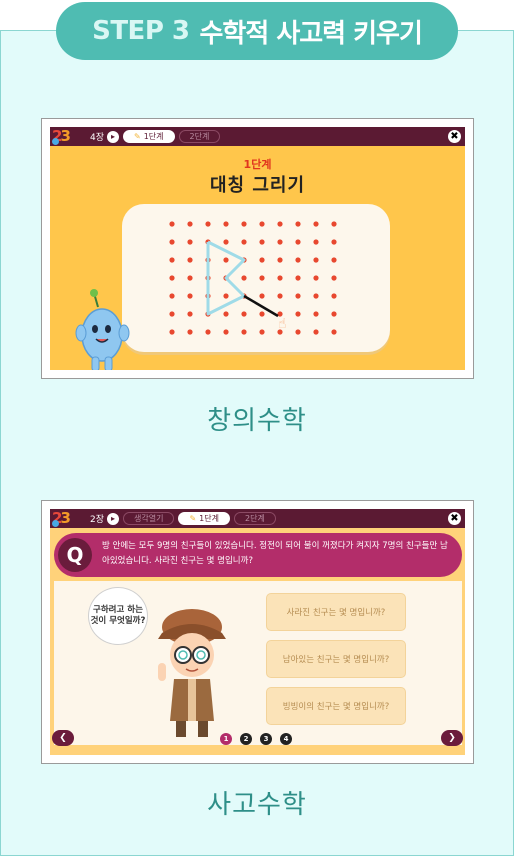 The image size is (514, 856). Describe the element at coordinates (75, 555) in the screenshot. I see `question-badge: Q` at that location.